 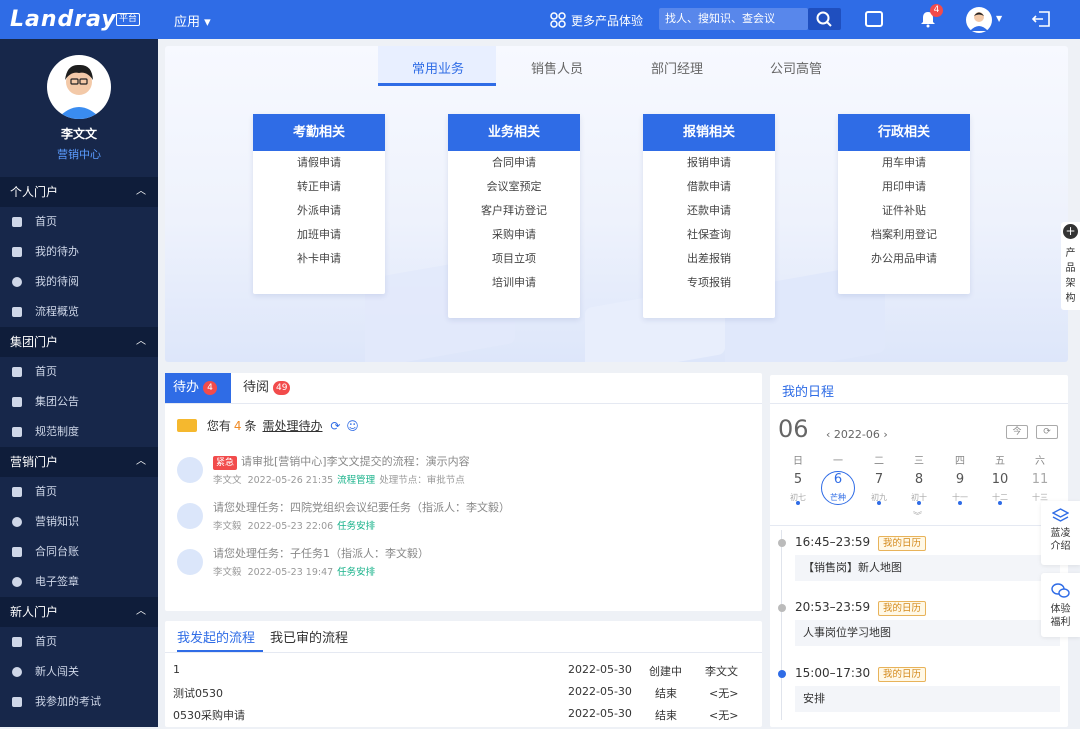 I want to click on card-link: 社保查询, so click(x=709, y=235).